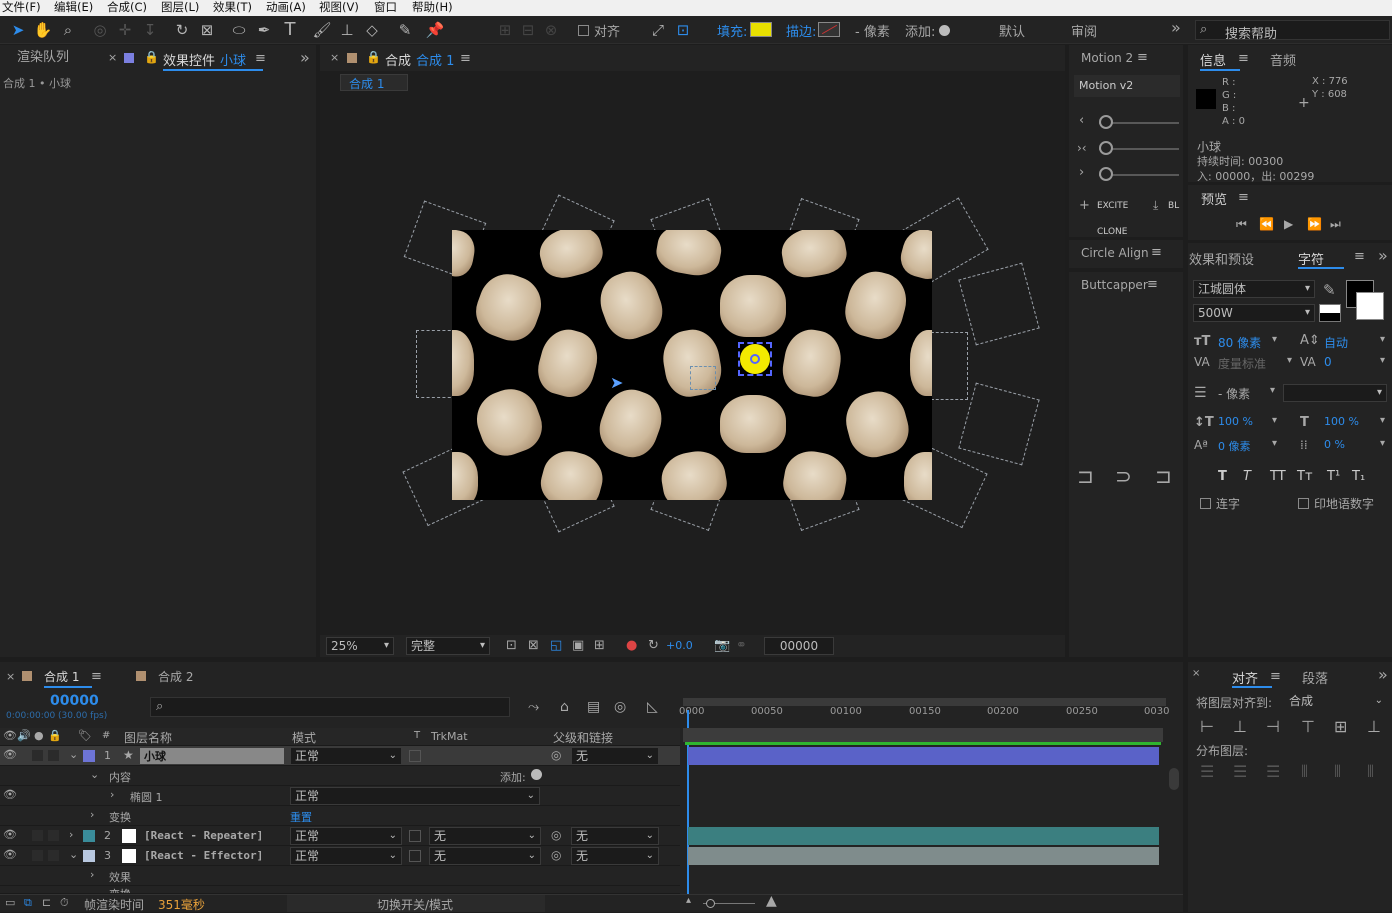  What do you see at coordinates (1370, 306) in the screenshot?
I see `stroke-color-swatch` at bounding box center [1370, 306].